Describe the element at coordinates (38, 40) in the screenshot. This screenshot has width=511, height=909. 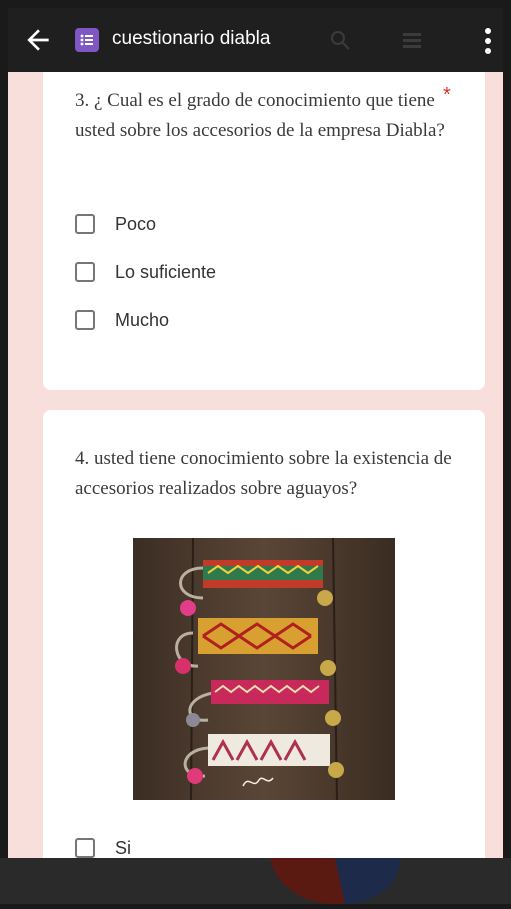
I see `arrow-back-icon` at that location.